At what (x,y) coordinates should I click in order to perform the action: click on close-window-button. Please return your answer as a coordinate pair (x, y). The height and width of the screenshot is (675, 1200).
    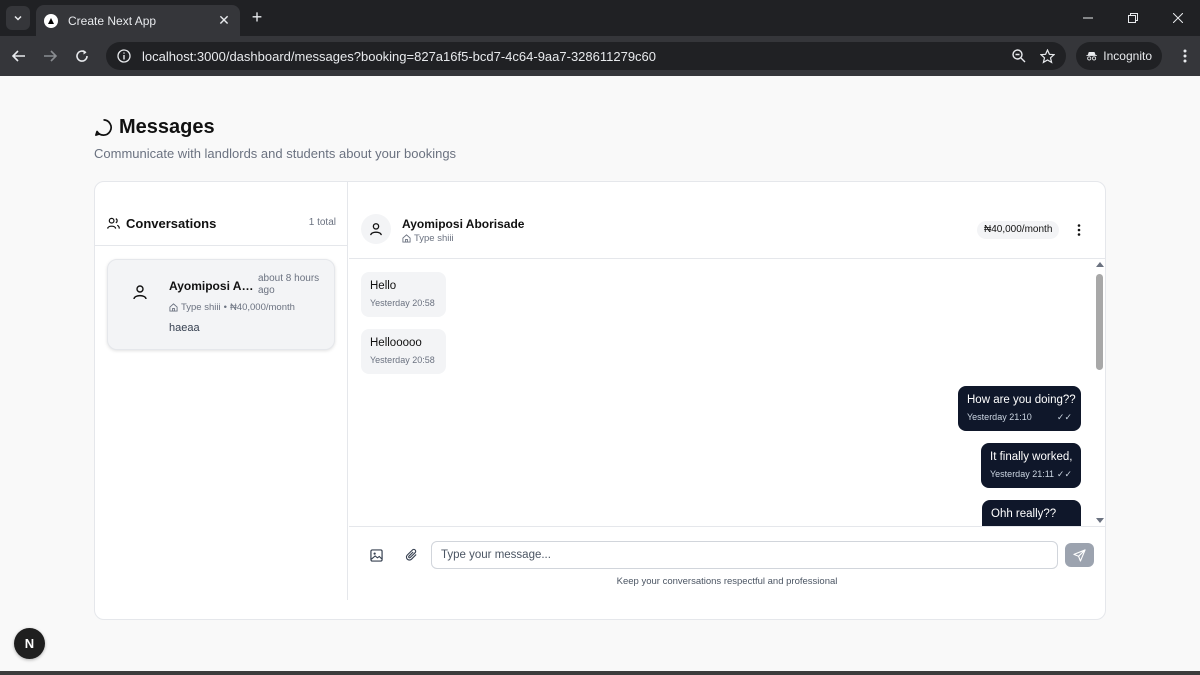
    Looking at the image, I should click on (1177, 18).